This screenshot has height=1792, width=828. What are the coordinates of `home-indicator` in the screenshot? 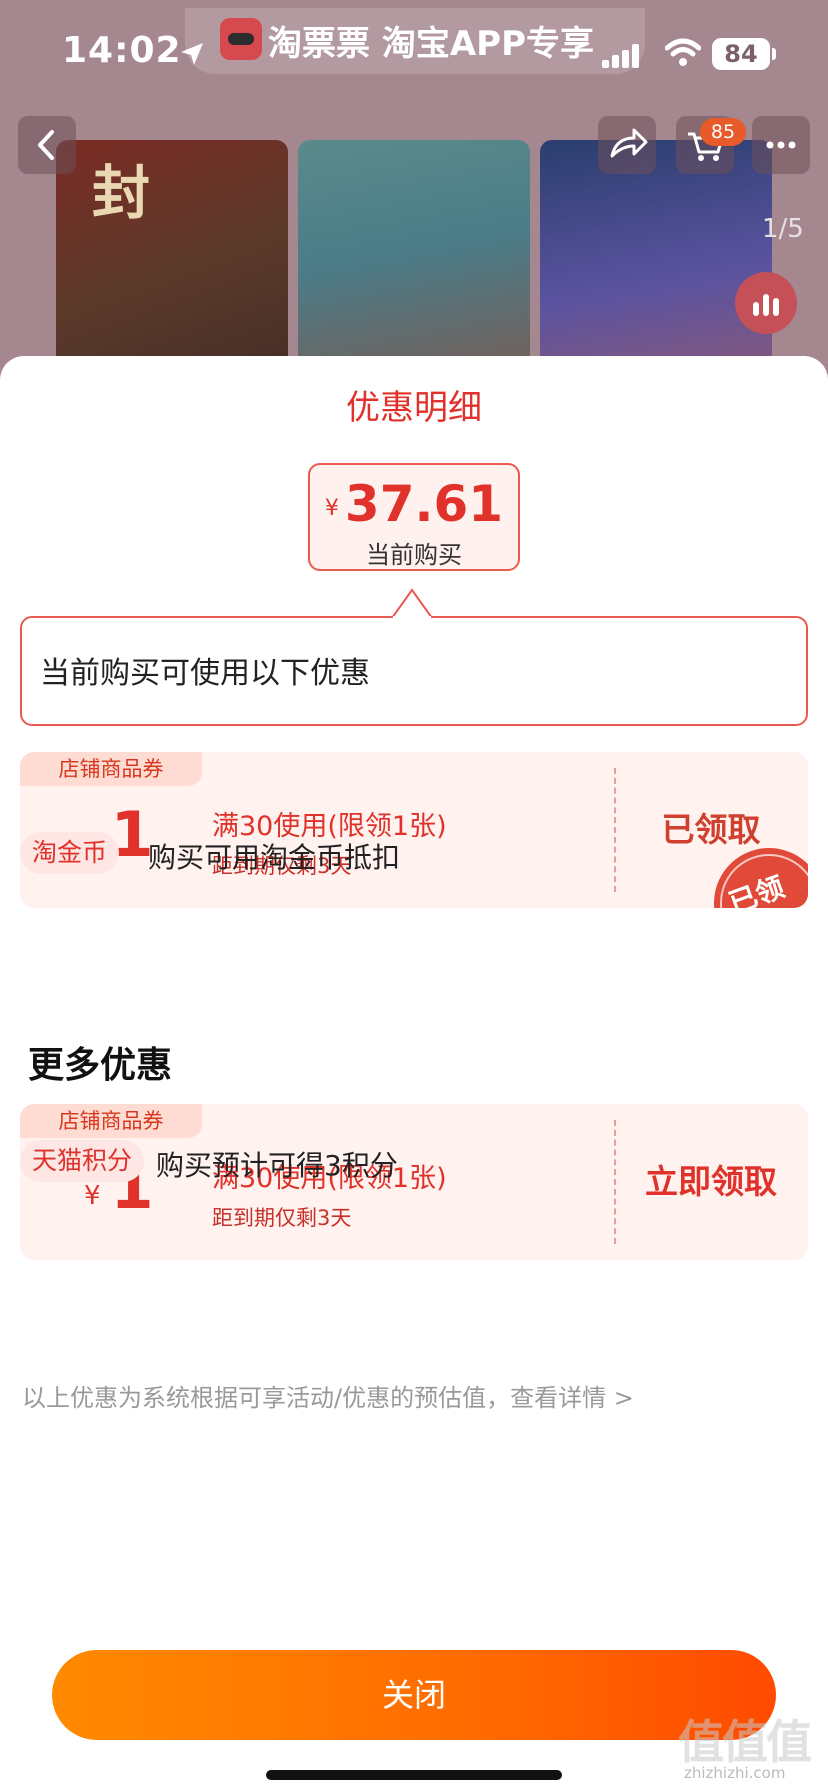 It's located at (414, 1775).